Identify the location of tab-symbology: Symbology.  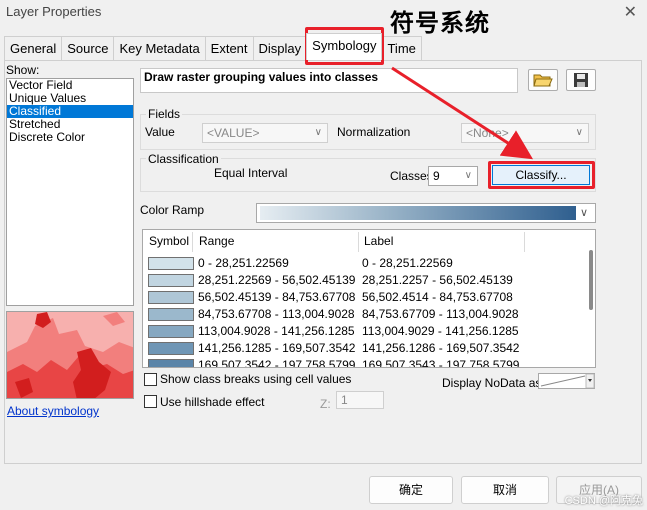
(344, 46).